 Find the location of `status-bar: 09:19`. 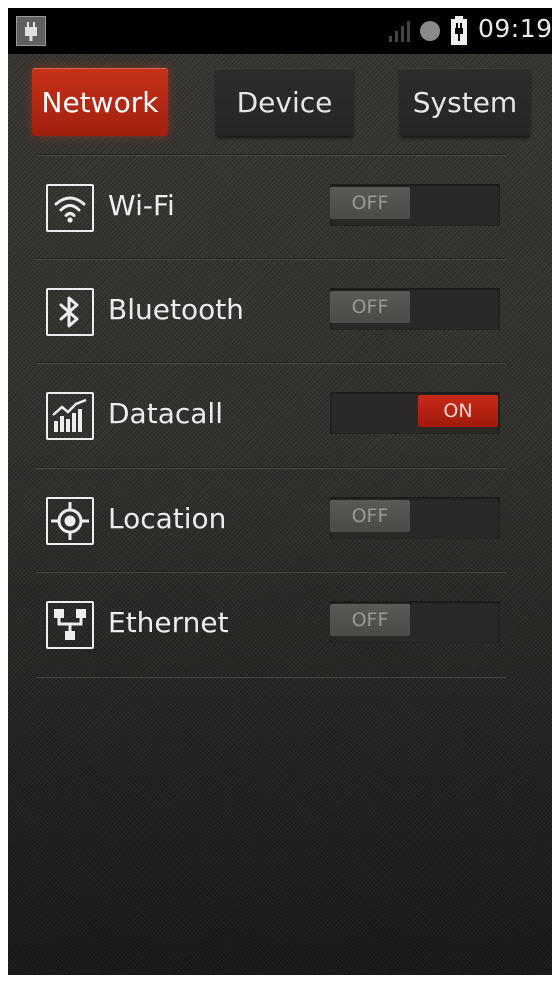

status-bar: 09:19 is located at coordinates (280, 31).